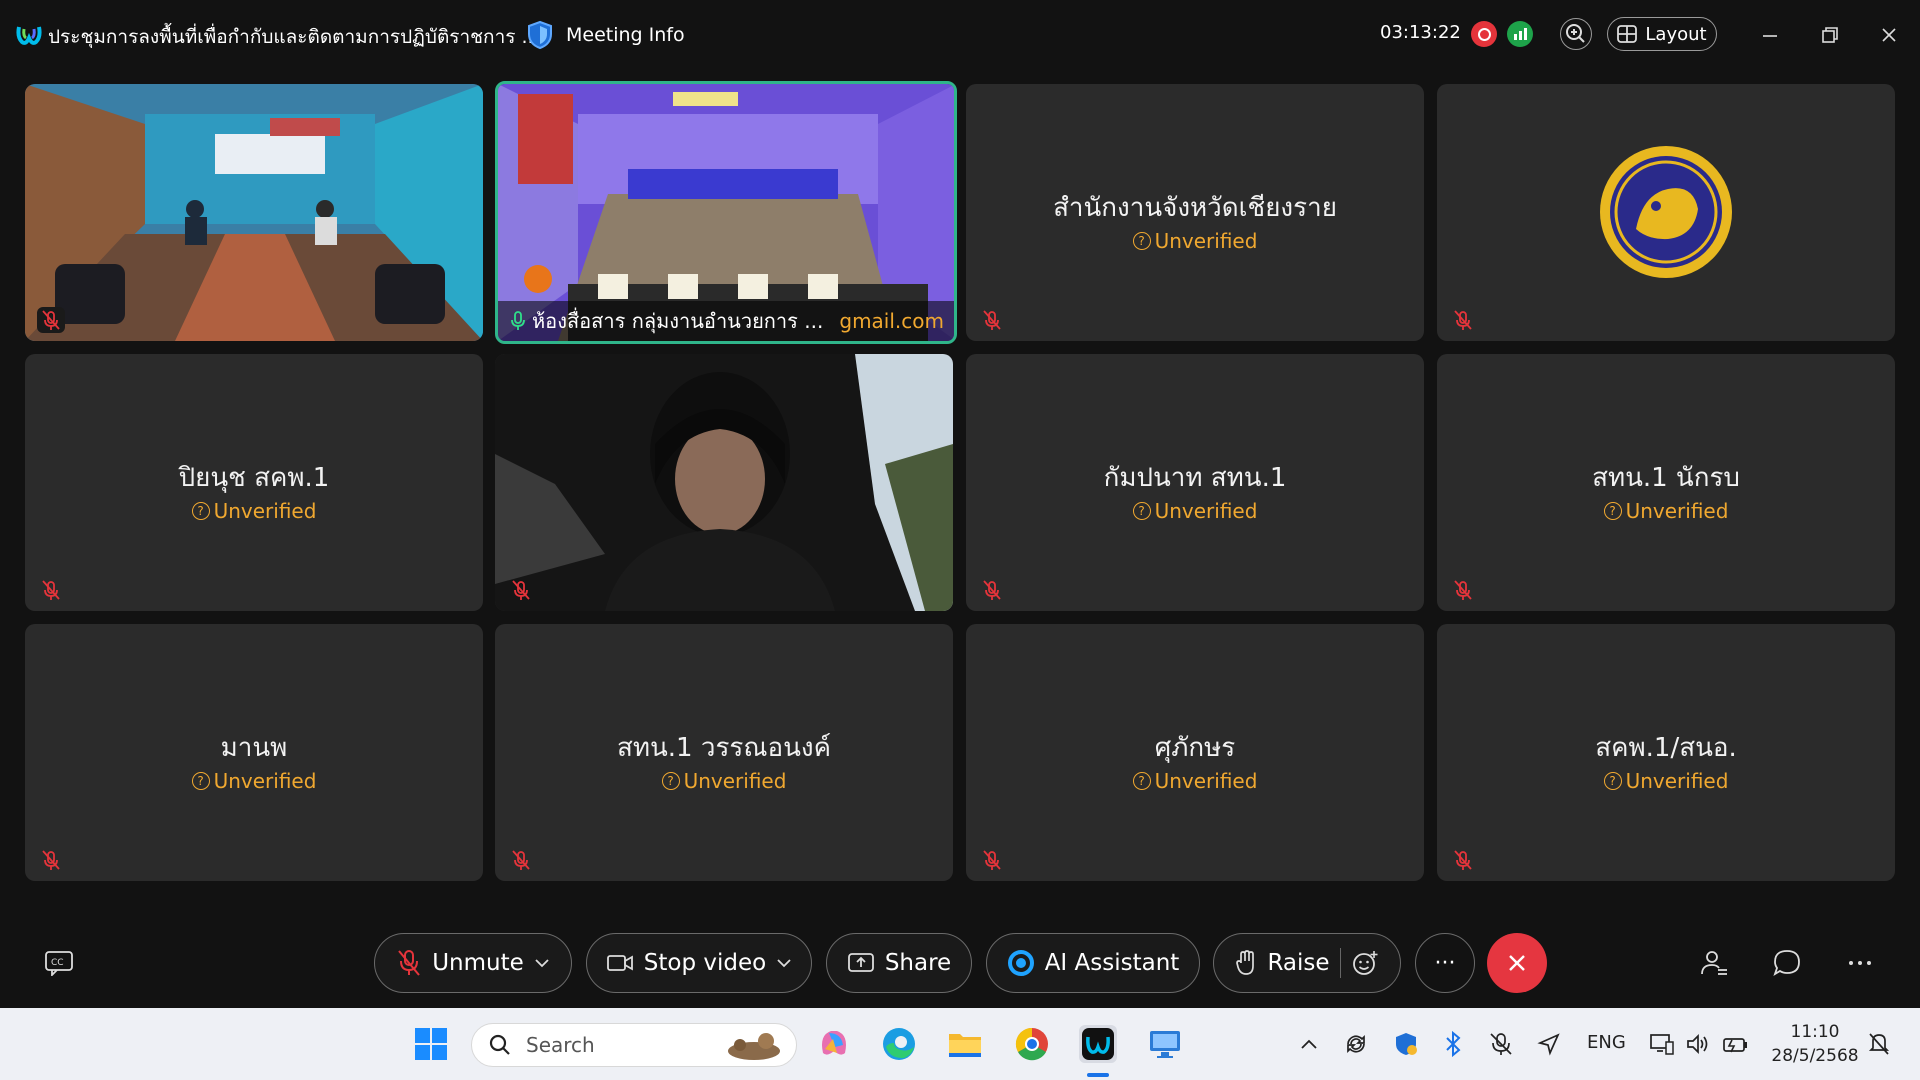 The height and width of the screenshot is (1080, 1920). What do you see at coordinates (1662, 1044) in the screenshot?
I see `network-icon` at bounding box center [1662, 1044].